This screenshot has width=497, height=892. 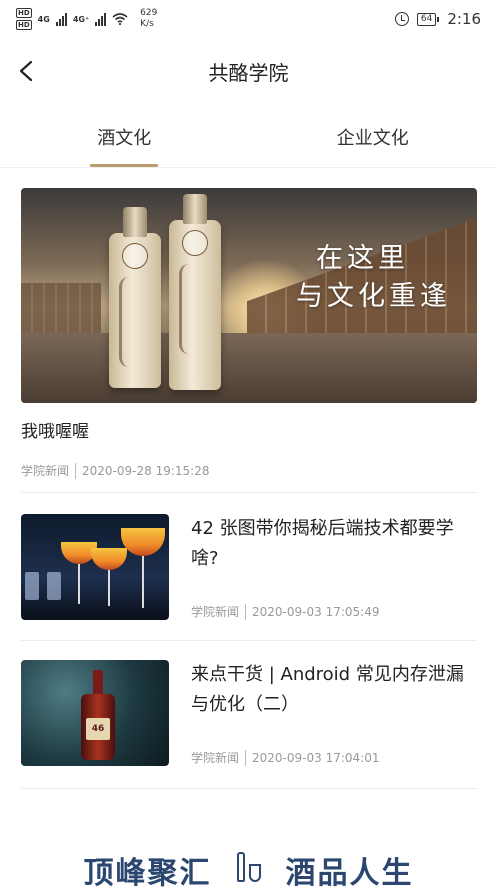 What do you see at coordinates (428, 19) in the screenshot?
I see `battery-icon: 64` at bounding box center [428, 19].